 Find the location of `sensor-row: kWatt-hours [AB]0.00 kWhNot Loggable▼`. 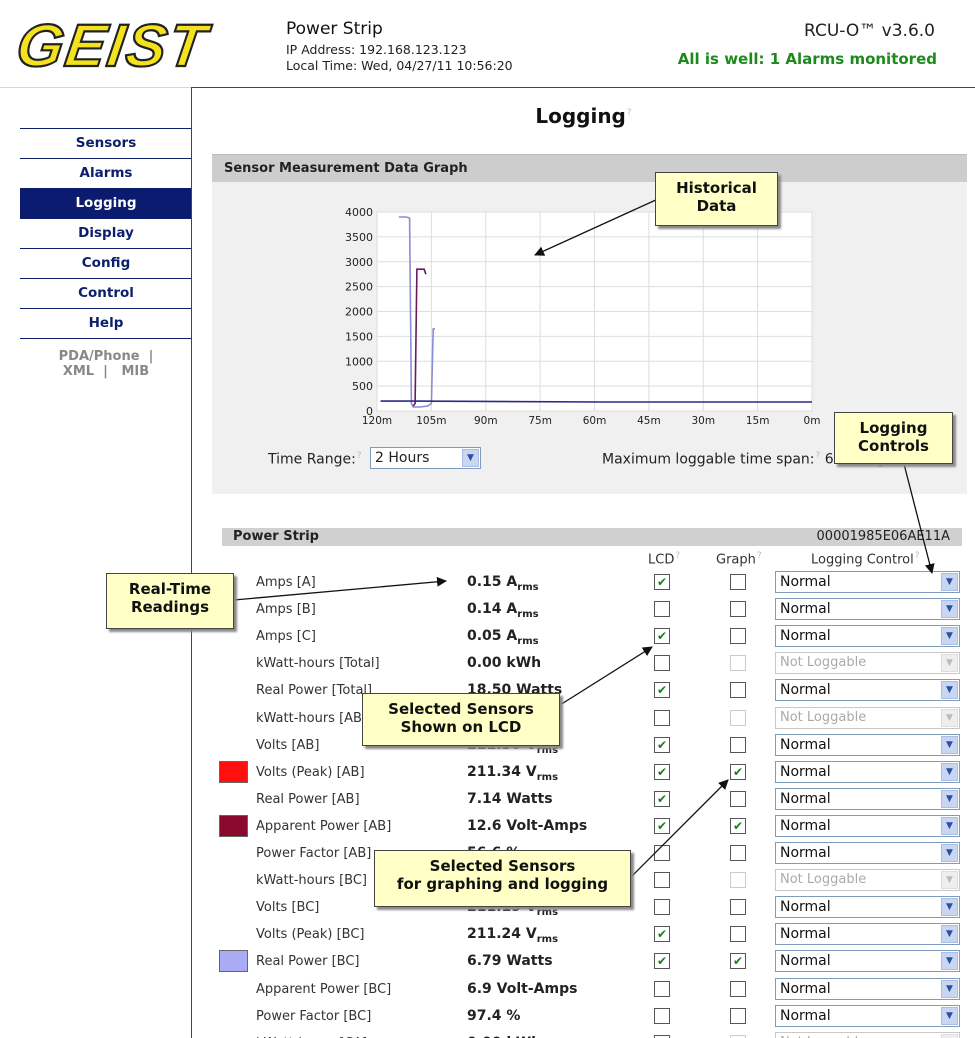

sensor-row: kWatt-hours [AB]0.00 kWhNot Loggable▼ is located at coordinates (592, 720).